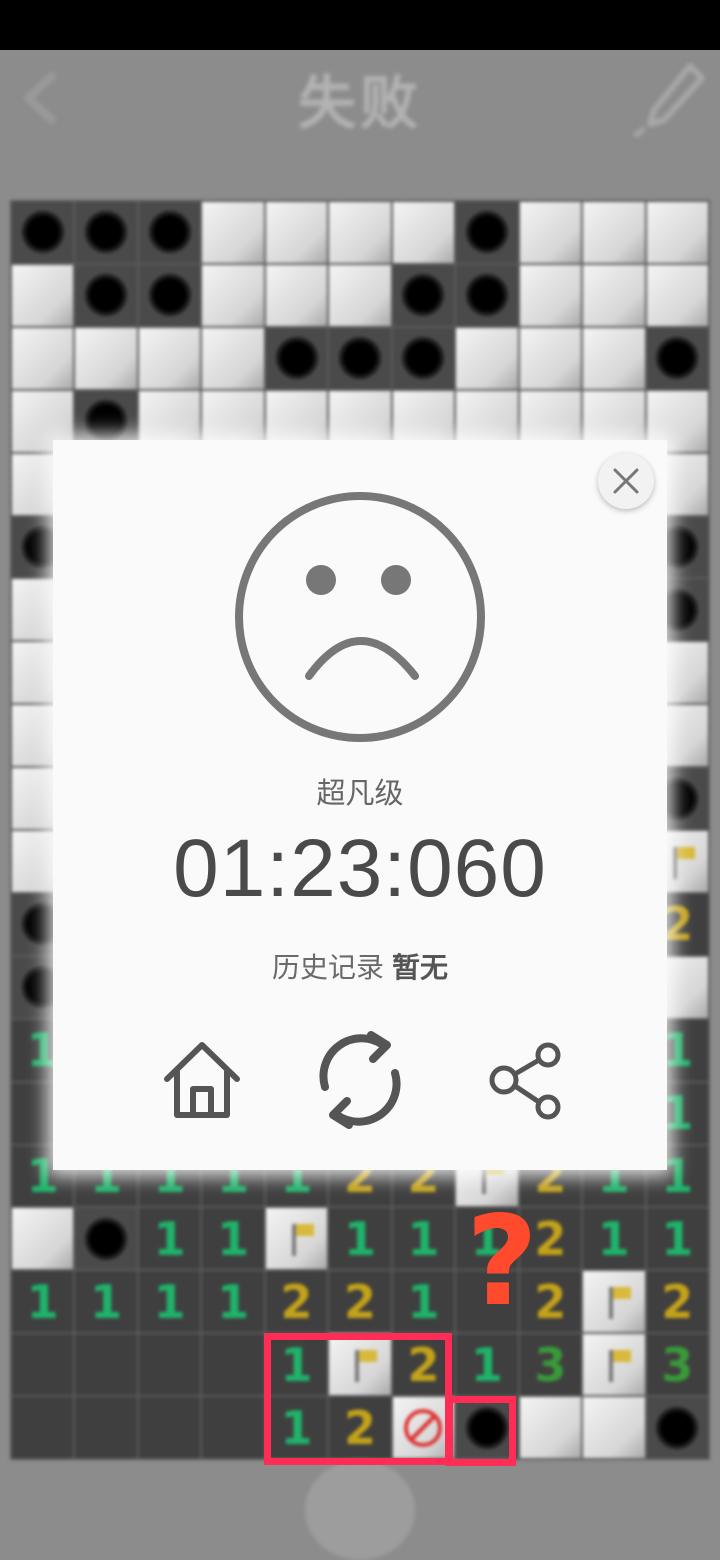 The height and width of the screenshot is (1560, 720). Describe the element at coordinates (360, 617) in the screenshot. I see `sad-face-icon` at that location.